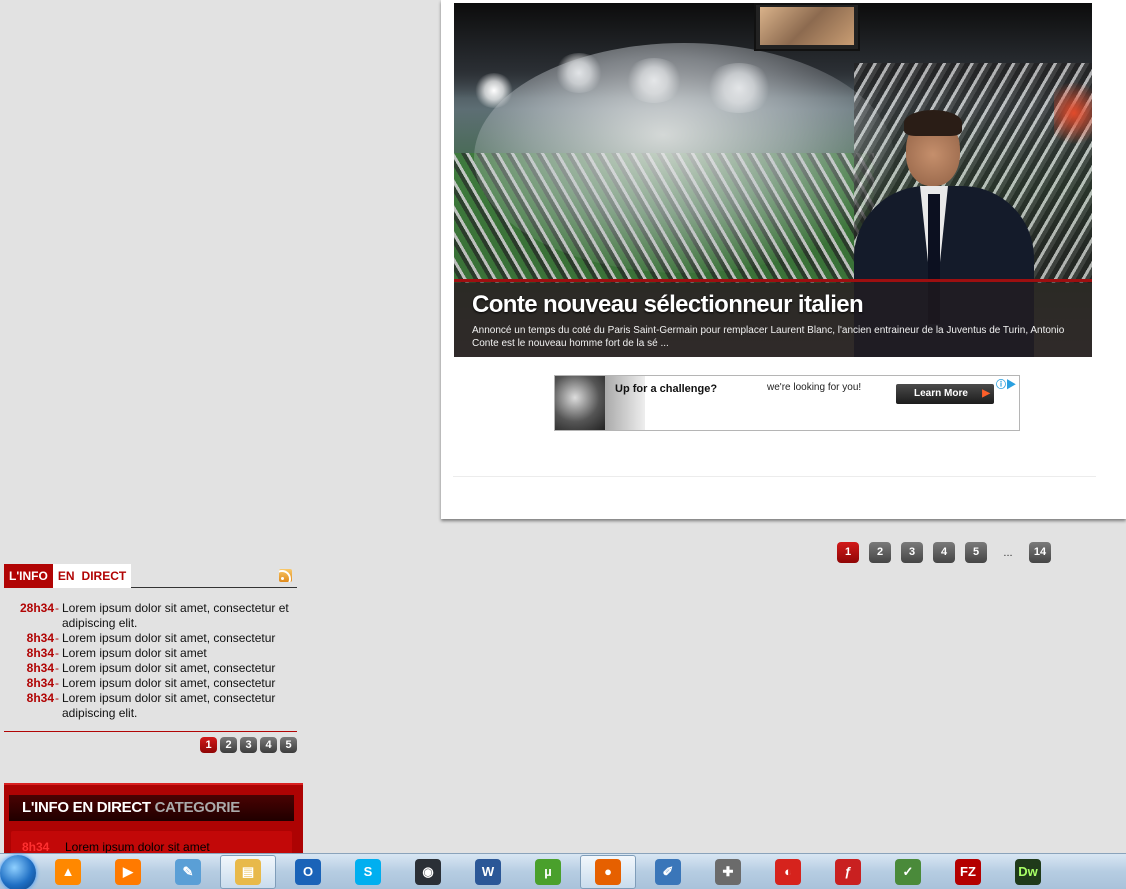 The image size is (1126, 889). I want to click on taskbar-button: S, so click(368, 872).